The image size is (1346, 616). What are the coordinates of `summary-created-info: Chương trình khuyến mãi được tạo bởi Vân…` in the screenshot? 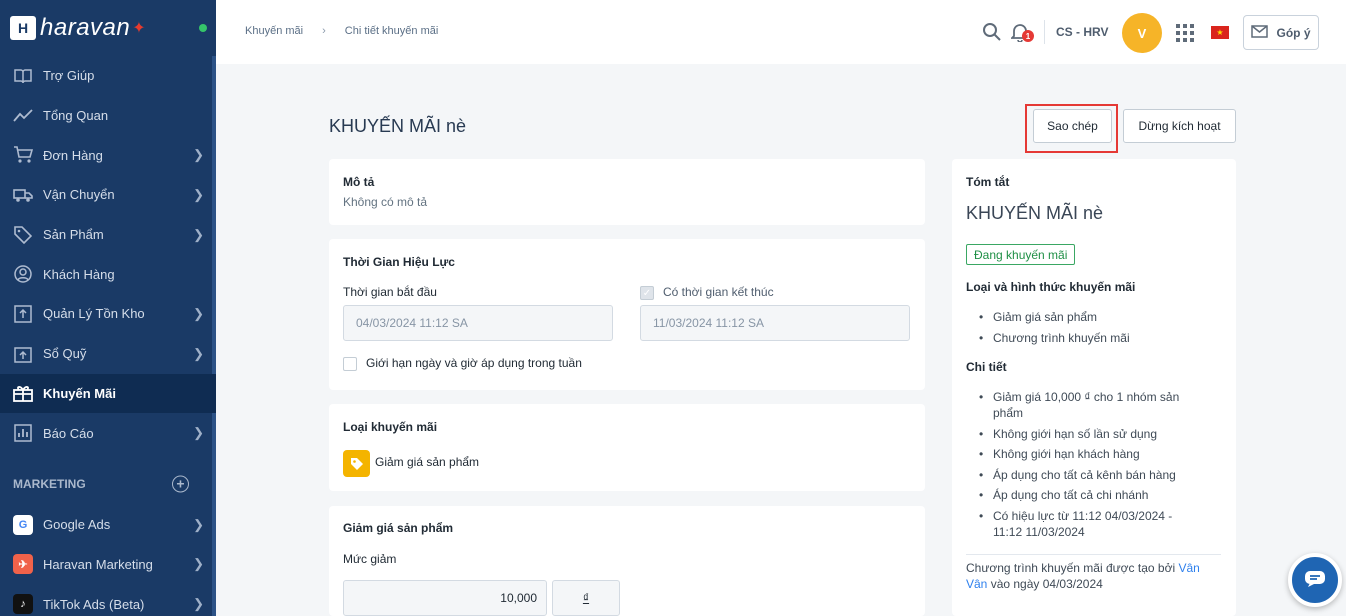 It's located at (1091, 576).